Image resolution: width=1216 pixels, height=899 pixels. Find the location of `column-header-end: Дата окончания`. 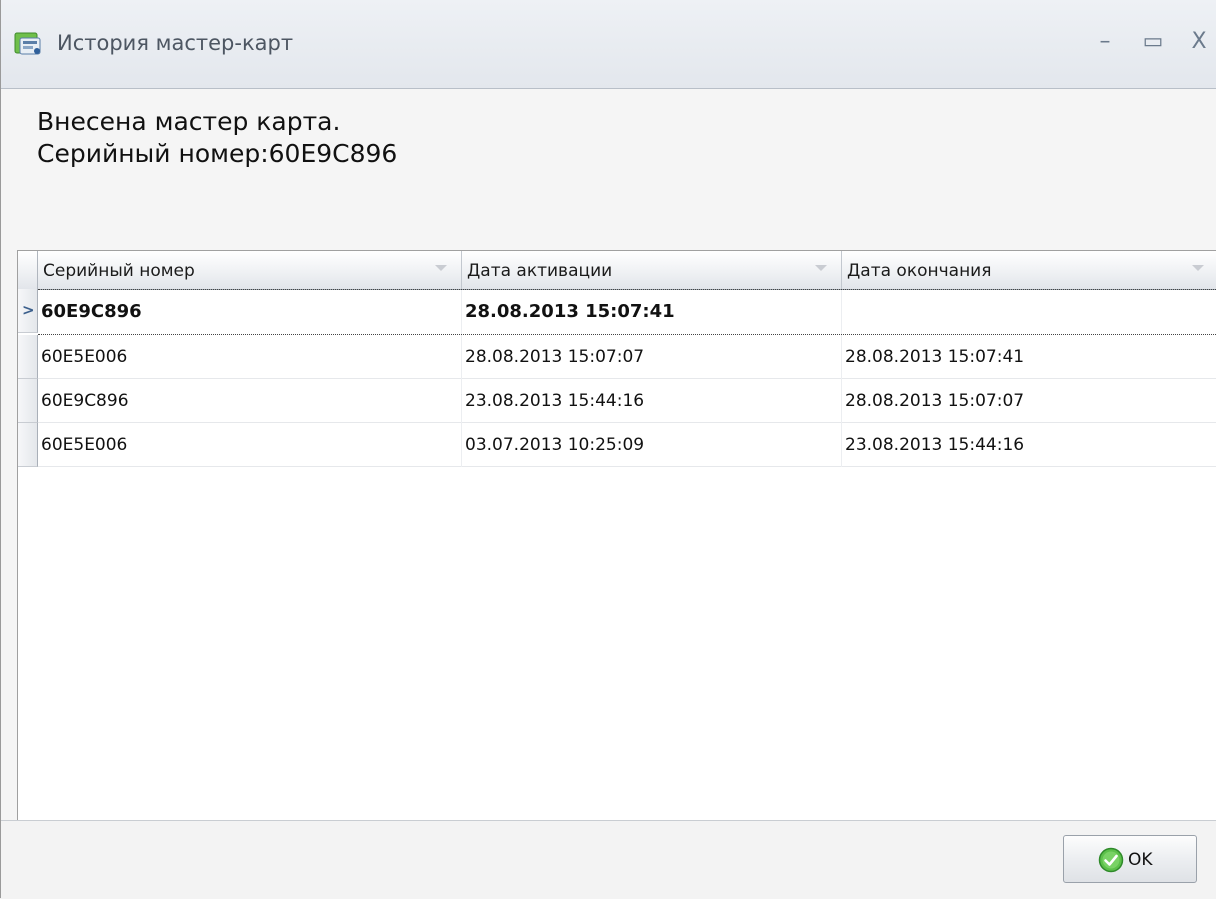

column-header-end: Дата окончания is located at coordinates (1029, 270).